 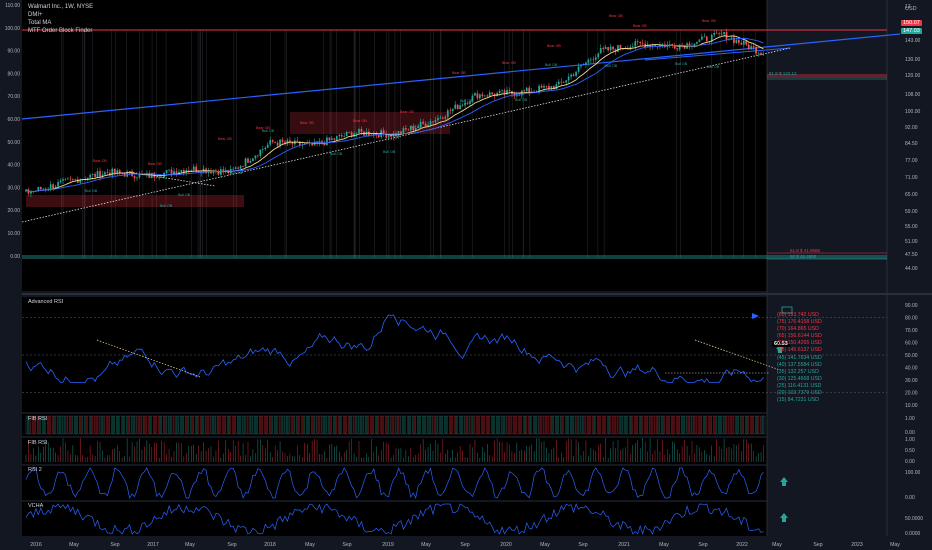 What do you see at coordinates (911, 356) in the screenshot?
I see `rsi-axis-label: 50.00` at bounding box center [911, 356].